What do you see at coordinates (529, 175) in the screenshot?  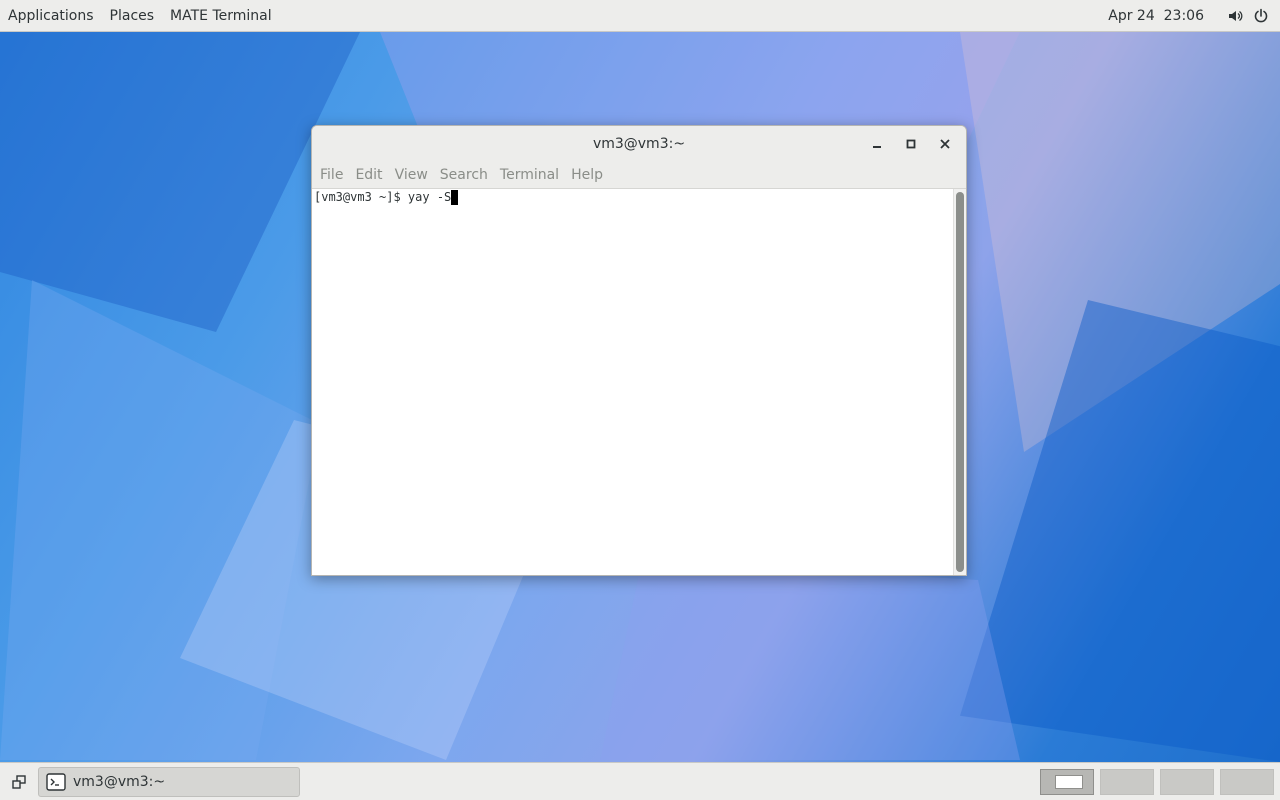 I see `menu-terminal: Terminal` at bounding box center [529, 175].